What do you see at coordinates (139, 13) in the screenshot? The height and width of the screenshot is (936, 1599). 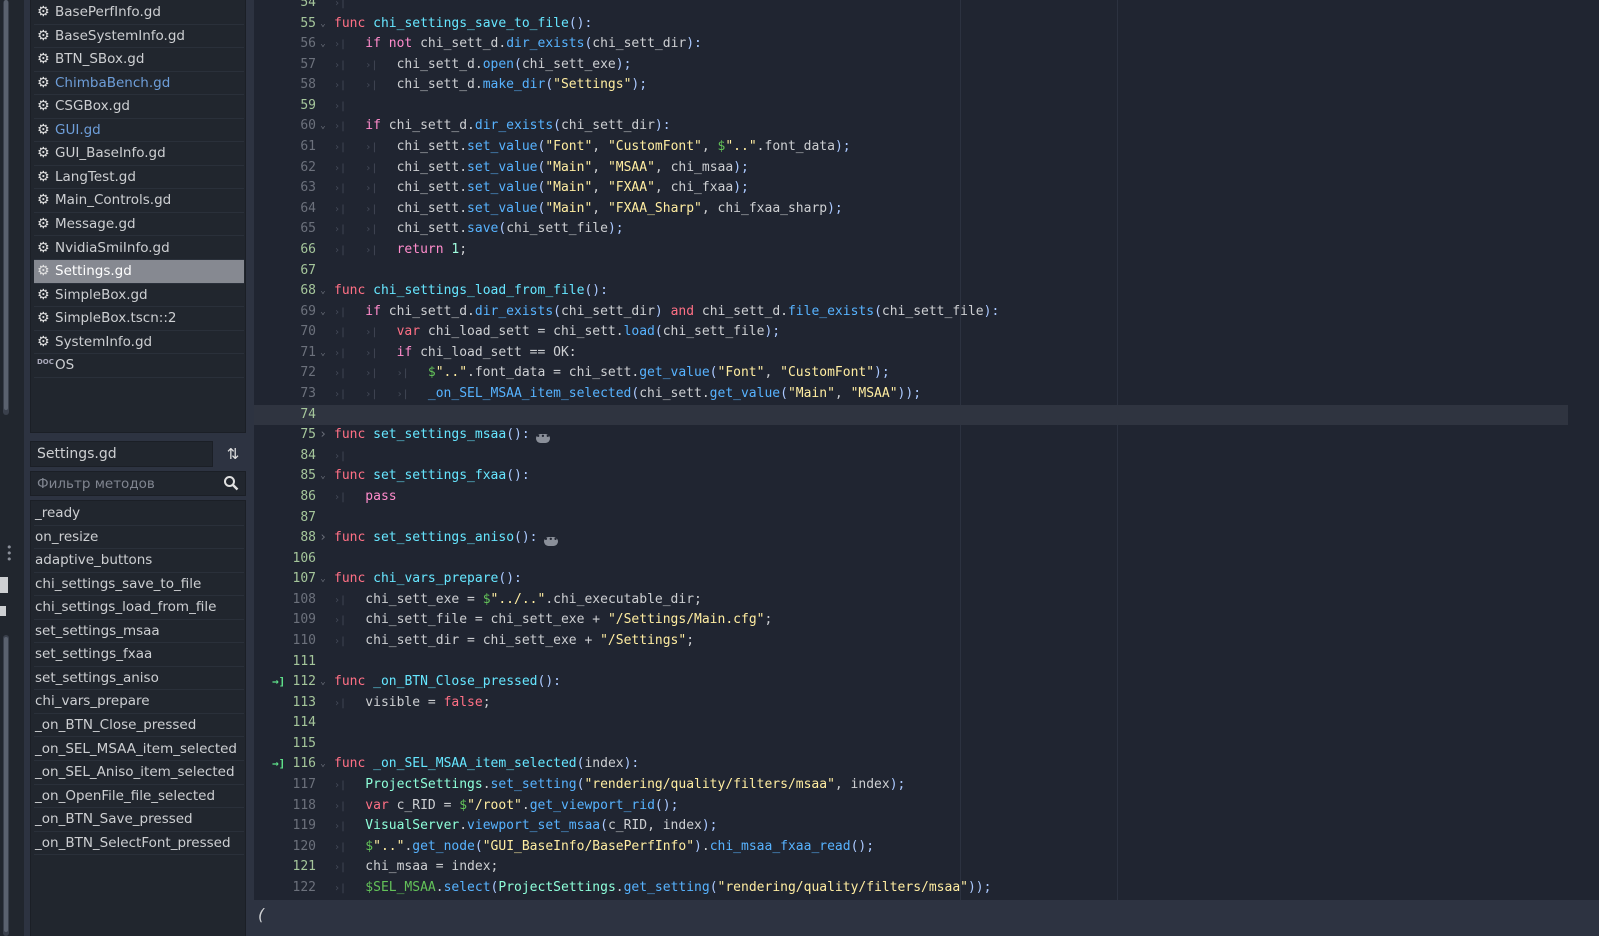 I see `file-item: ⚙ BasePerfInfo.gd` at bounding box center [139, 13].